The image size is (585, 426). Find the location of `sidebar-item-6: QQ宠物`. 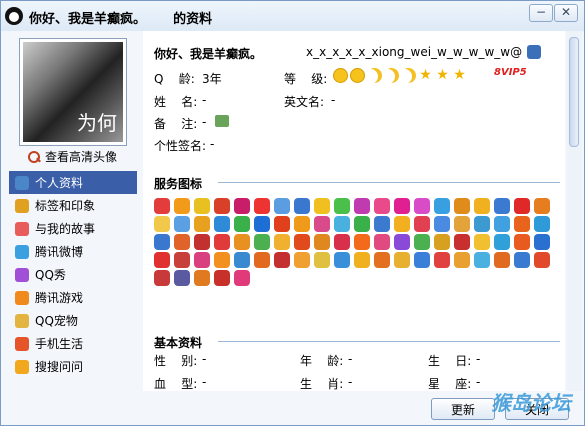

sidebar-item-6: QQ宠物 is located at coordinates (73, 320).